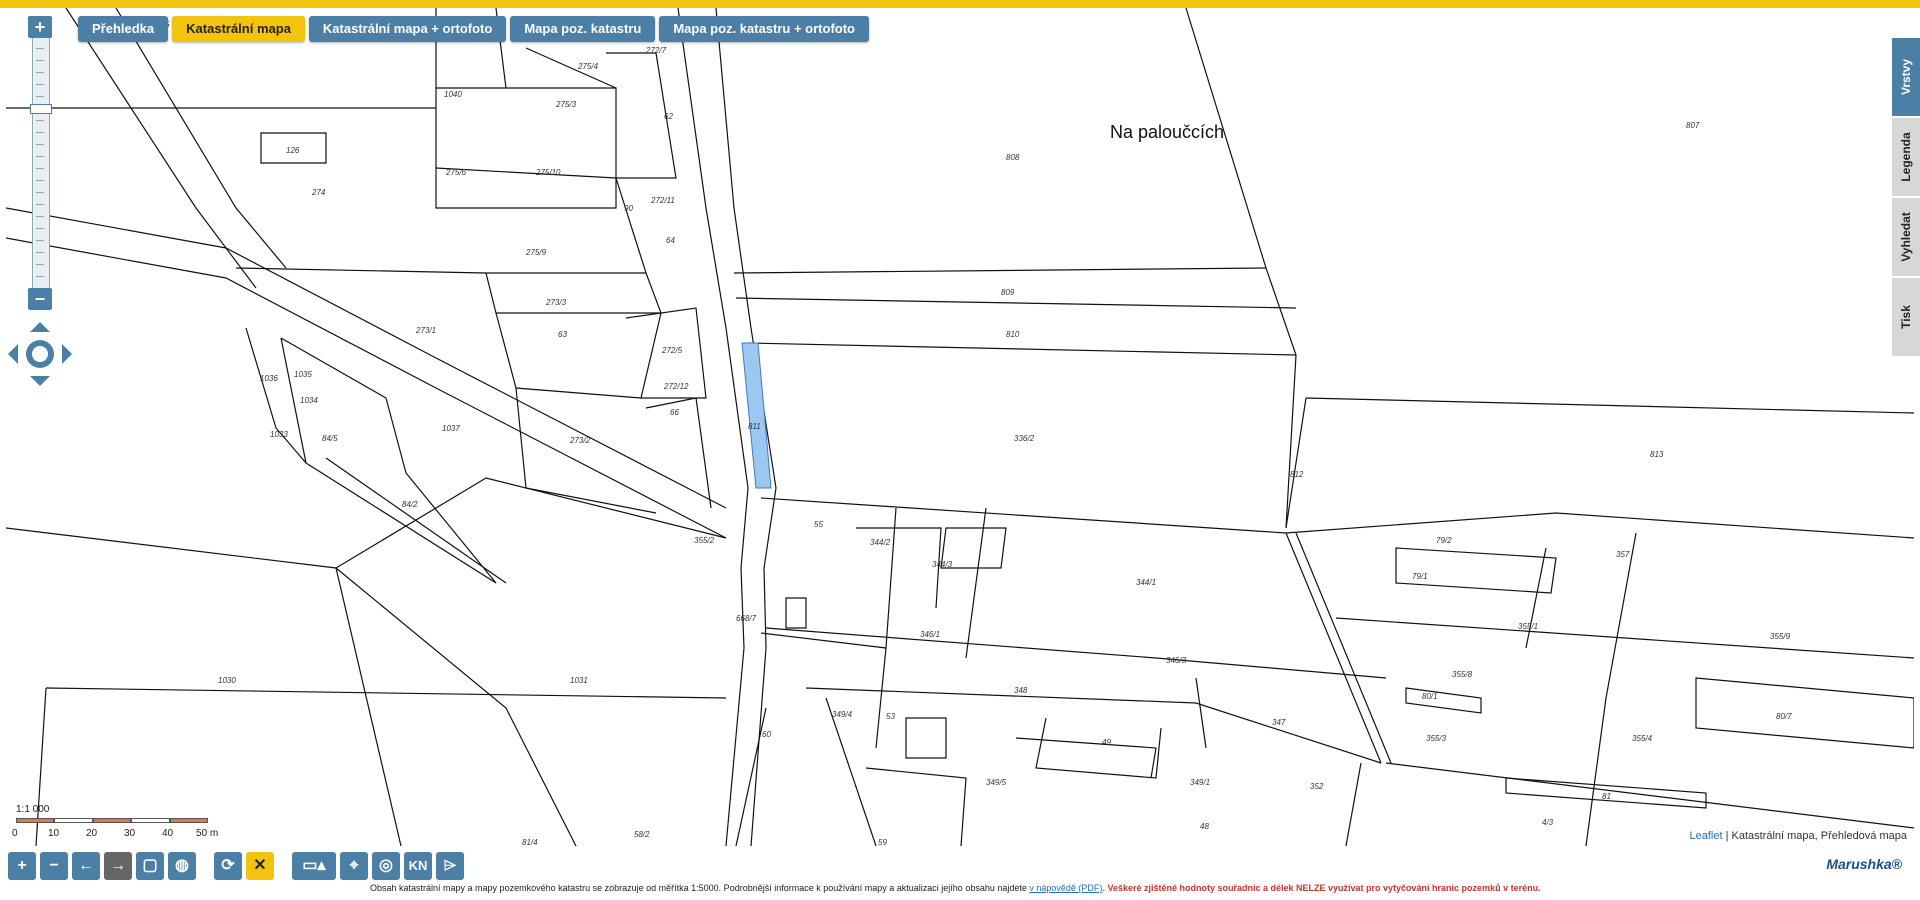 This screenshot has width=1920, height=900. What do you see at coordinates (556, 302) in the screenshot?
I see `parcel-label: 273/3` at bounding box center [556, 302].